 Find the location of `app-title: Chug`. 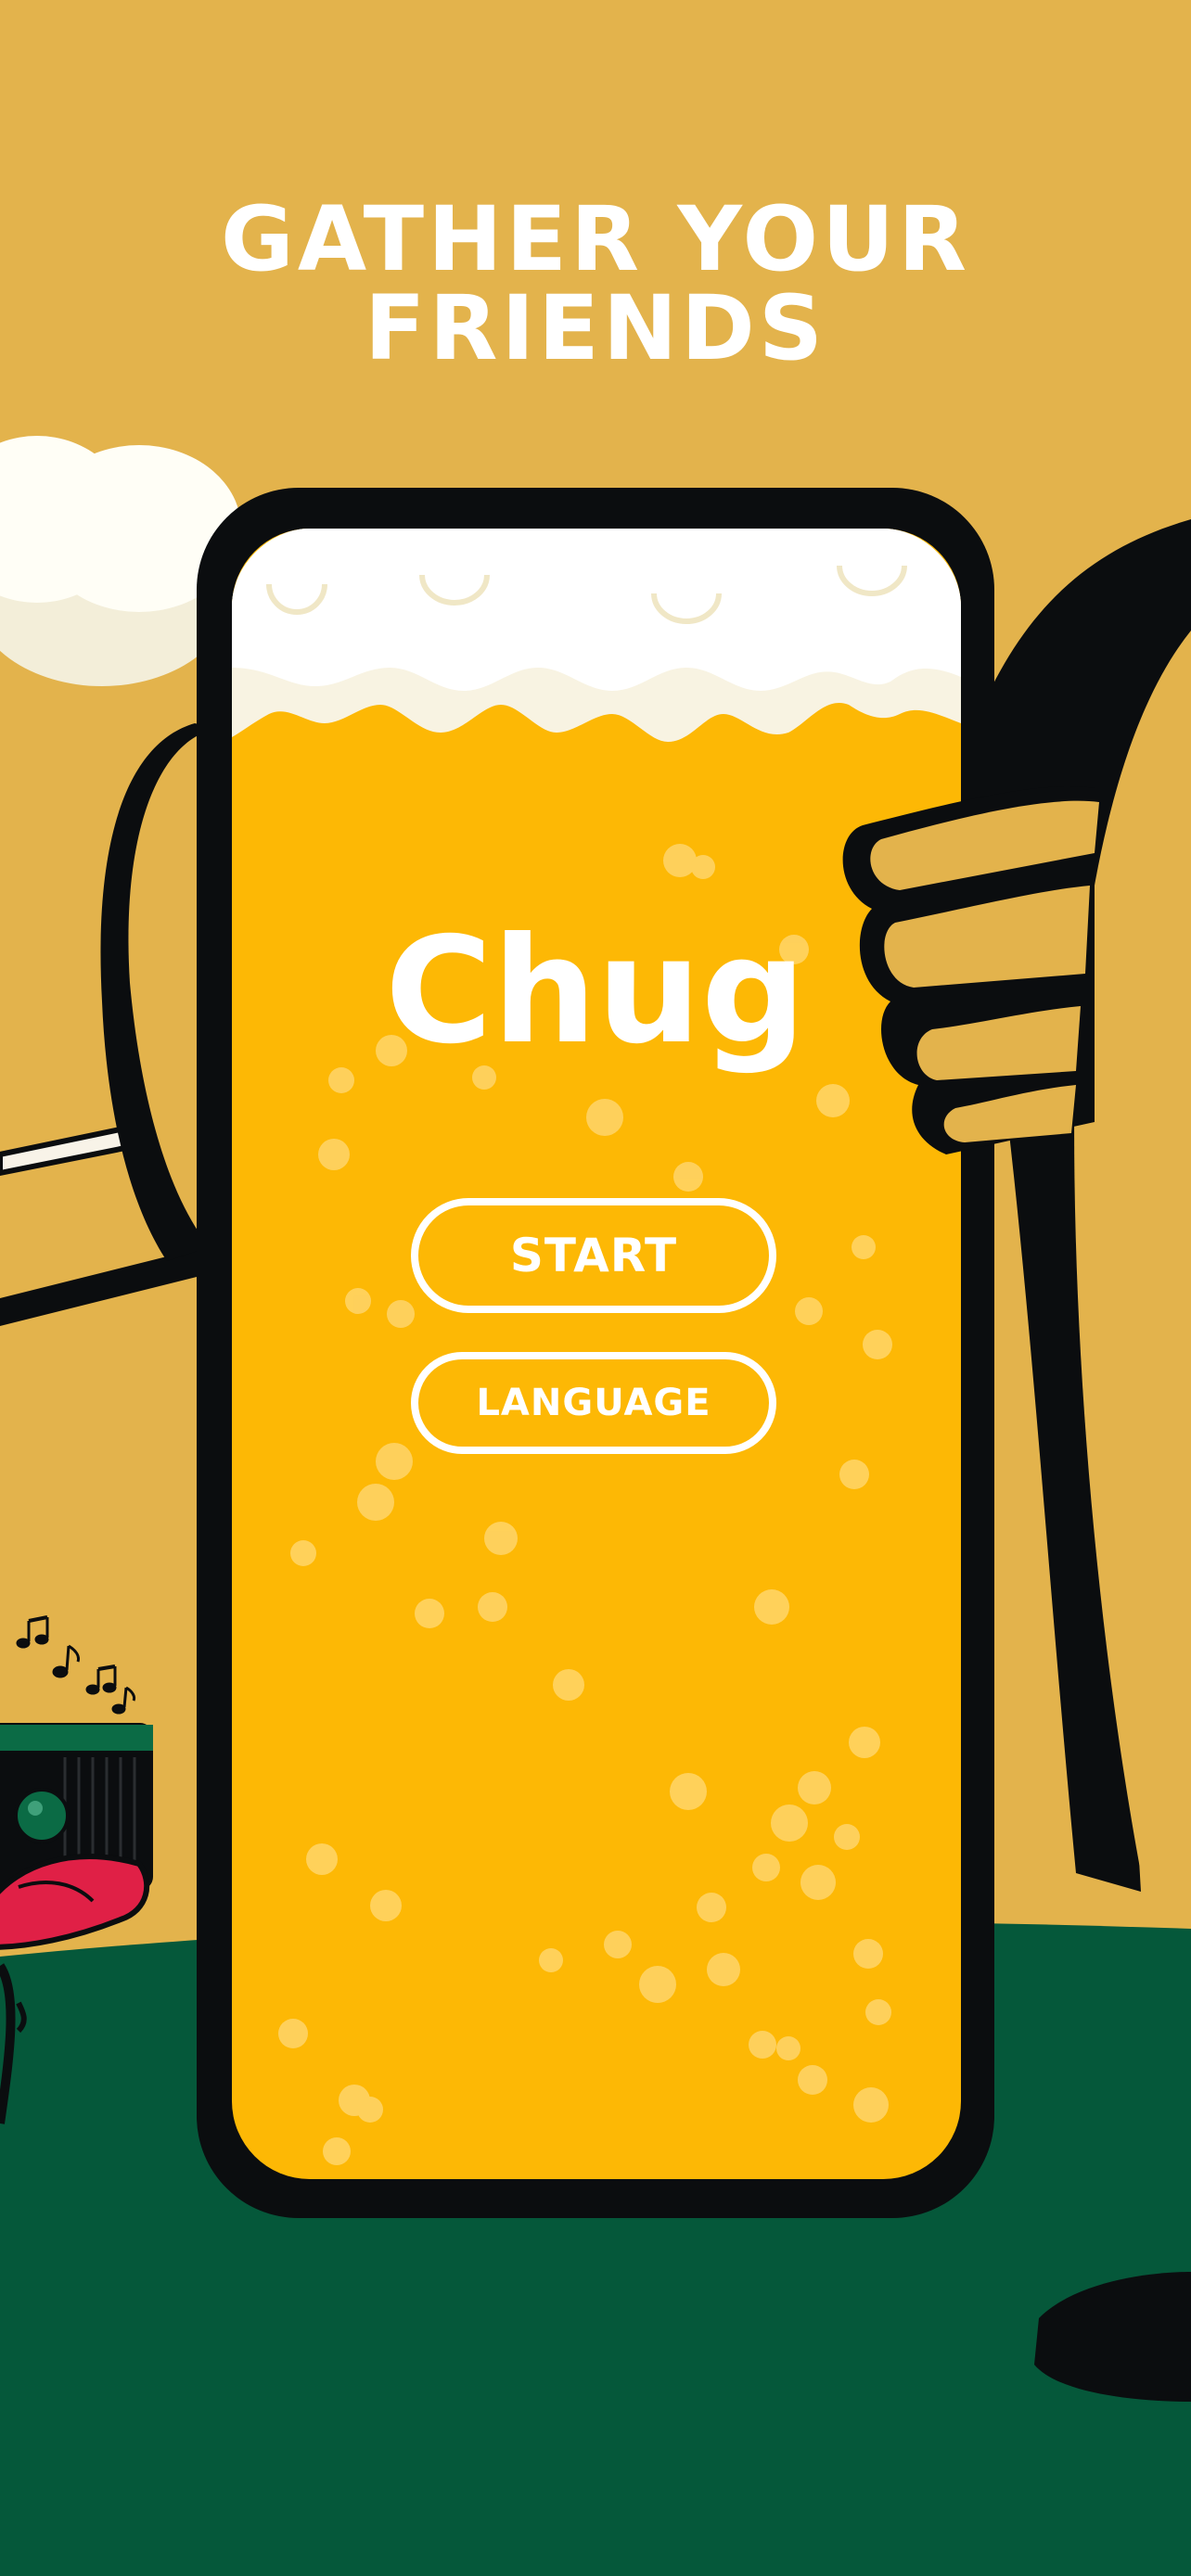

app-title: Chug is located at coordinates (595, 991).